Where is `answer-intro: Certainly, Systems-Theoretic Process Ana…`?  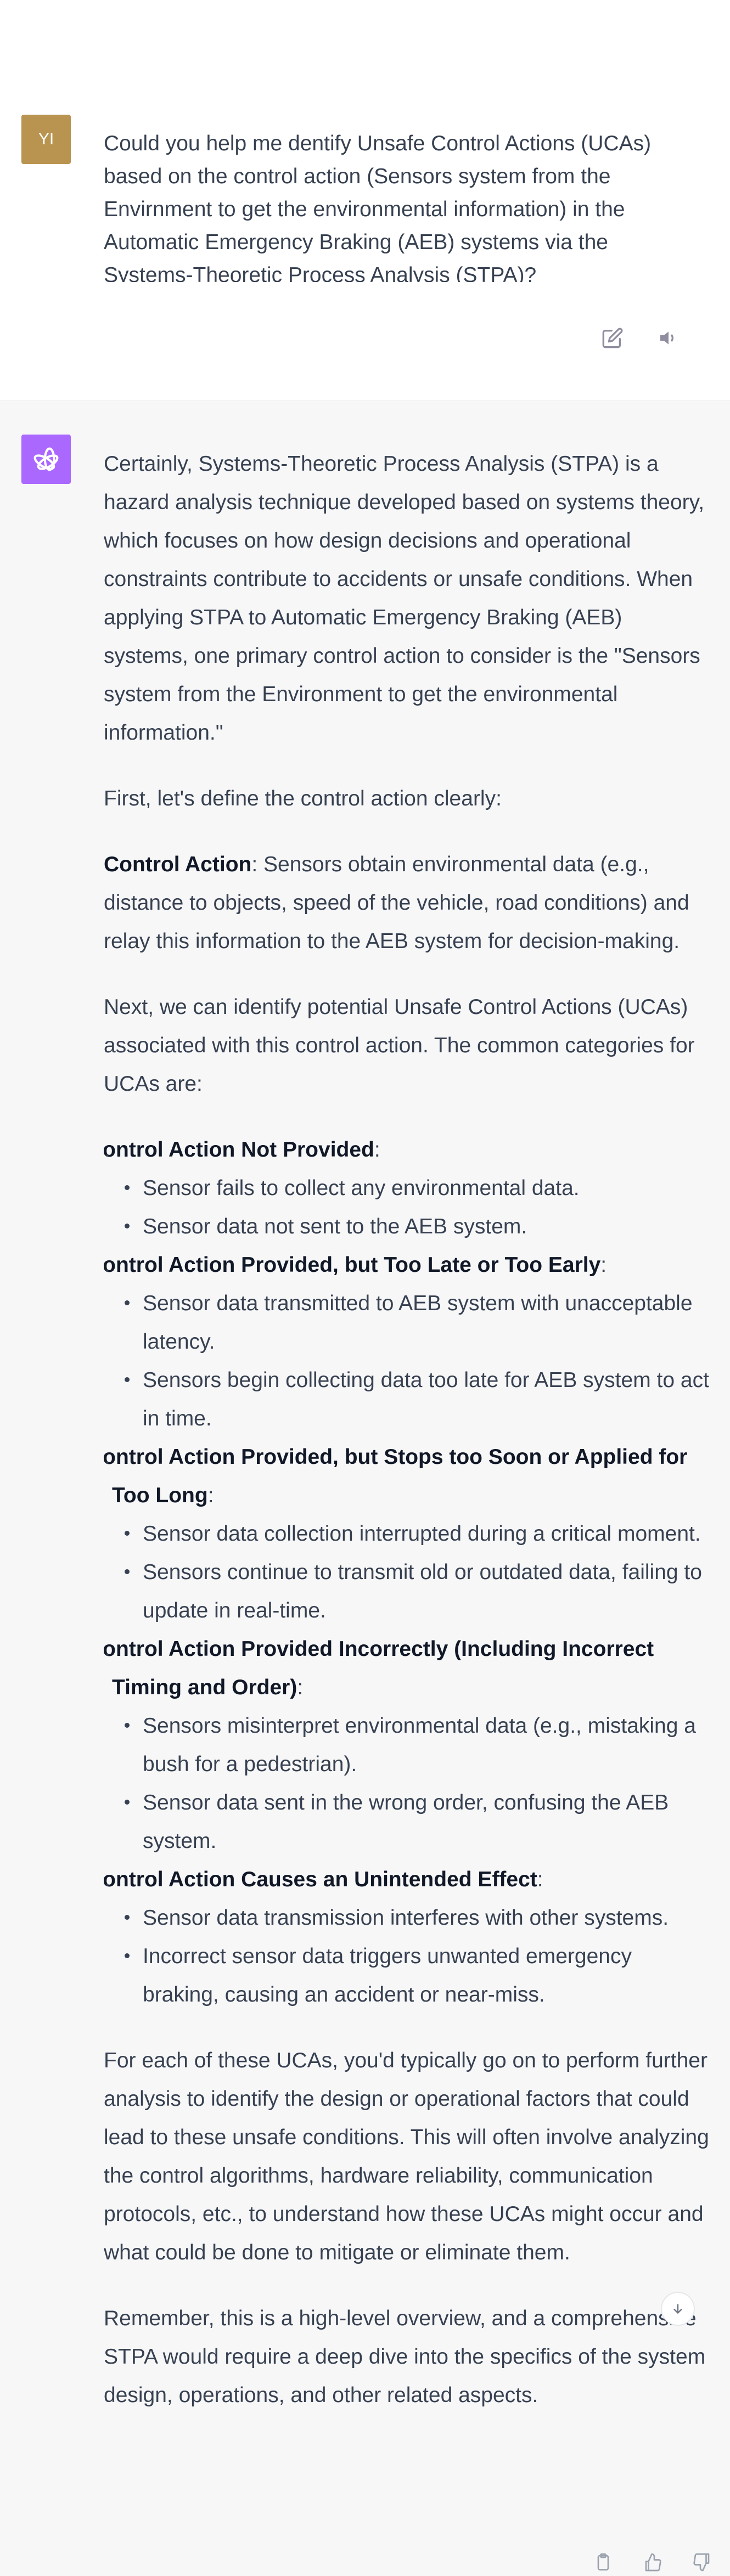
answer-intro: Certainly, Systems-Theoretic Process Ana… is located at coordinates (404, 598).